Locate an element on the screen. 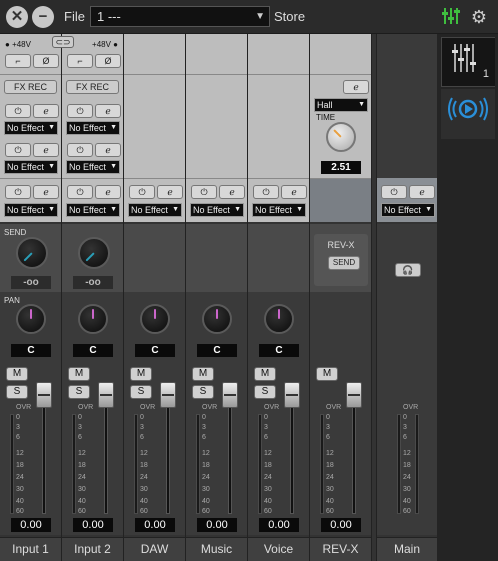 This screenshot has width=498, height=561. mixer-icon is located at coordinates (451, 17).